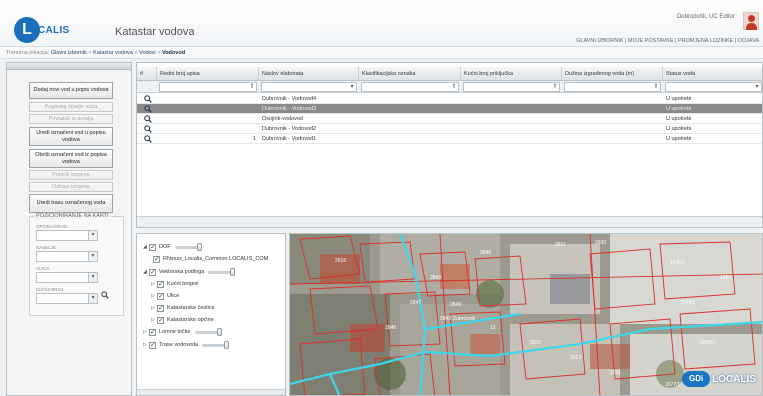  I want to click on app-title: Katastar vodova, so click(155, 32).